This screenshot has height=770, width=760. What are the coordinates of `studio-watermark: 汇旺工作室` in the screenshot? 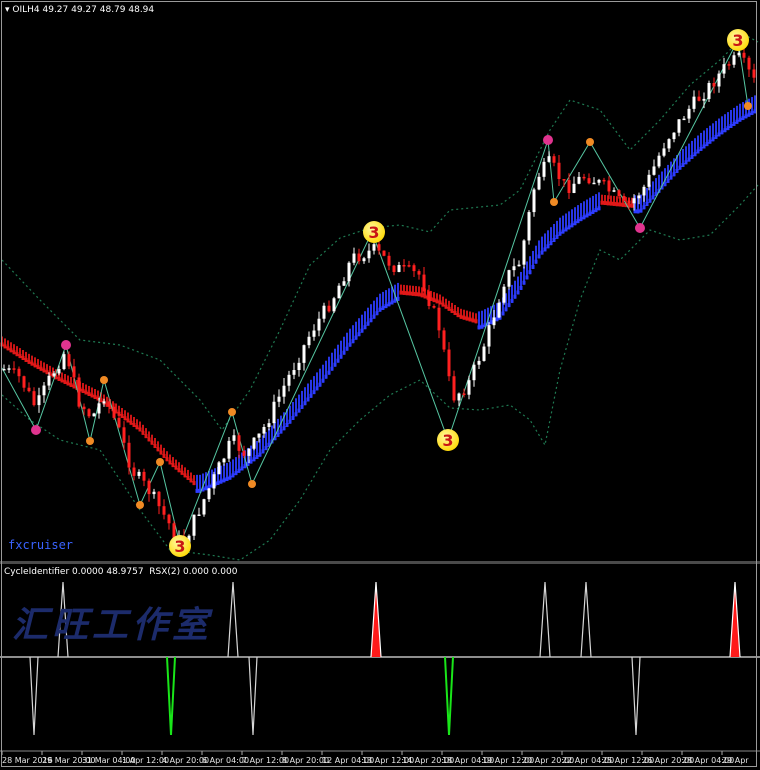 It's located at (112, 625).